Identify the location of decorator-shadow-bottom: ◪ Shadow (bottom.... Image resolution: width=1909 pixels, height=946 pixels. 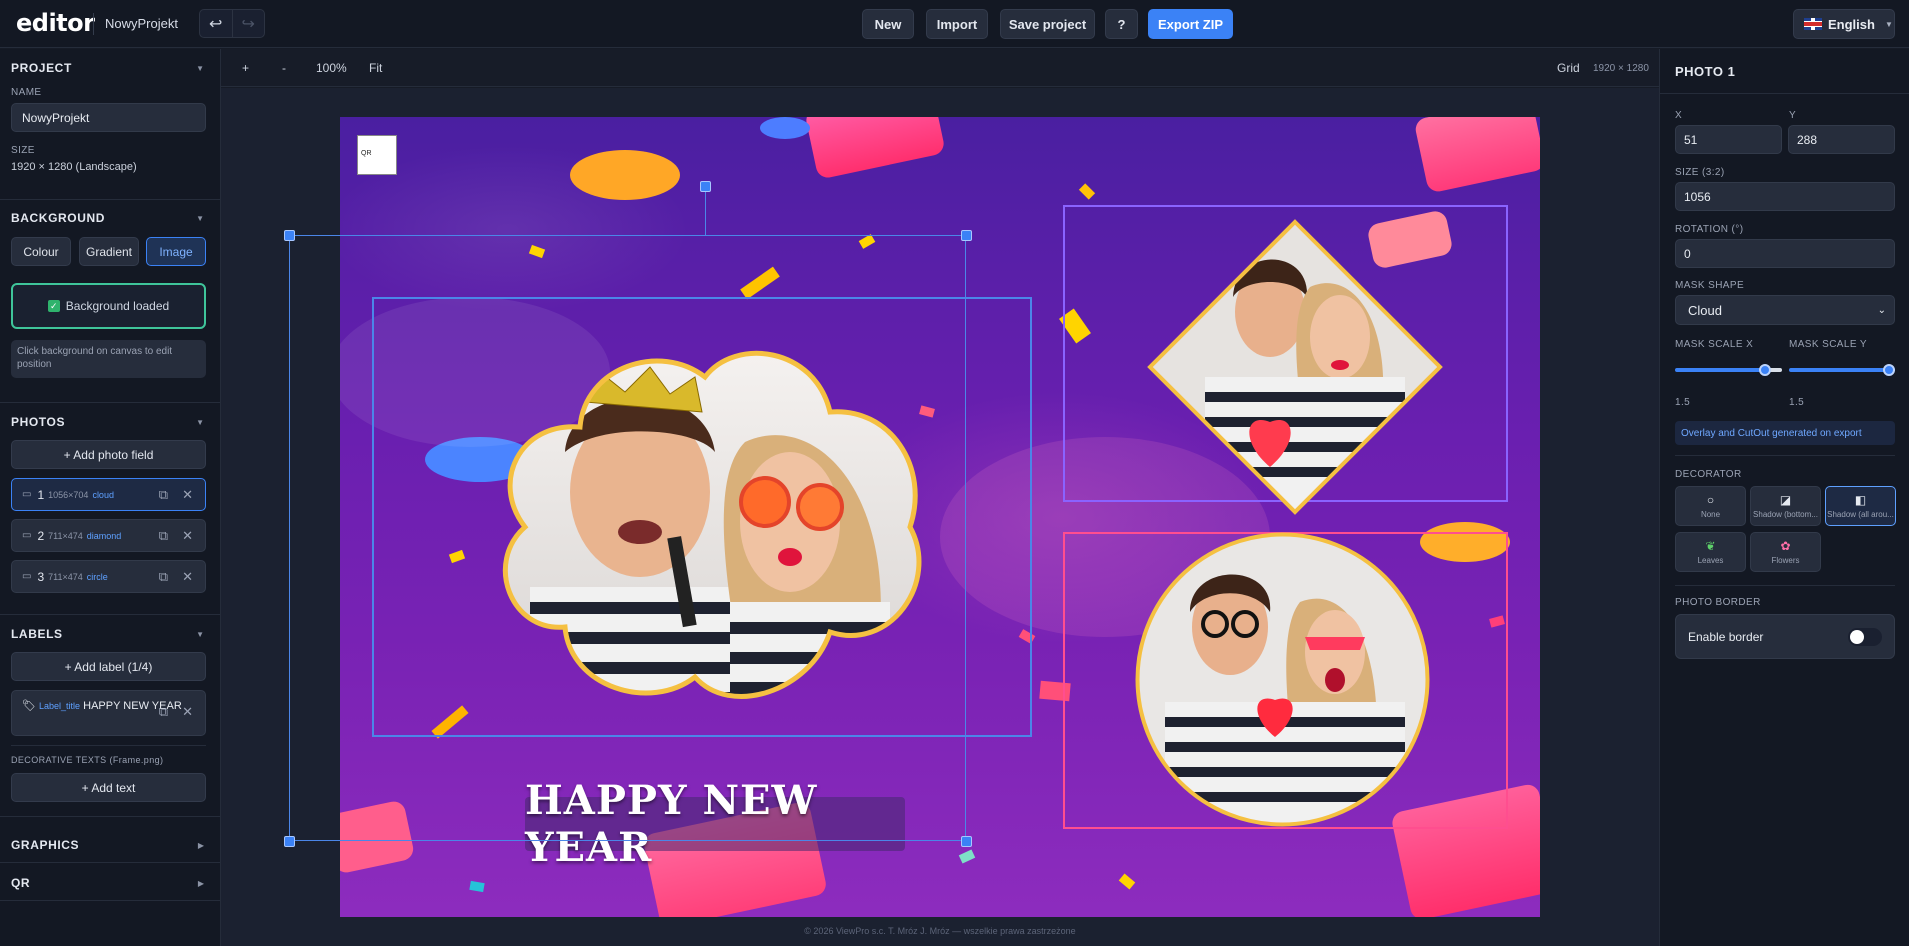
(1785, 506).